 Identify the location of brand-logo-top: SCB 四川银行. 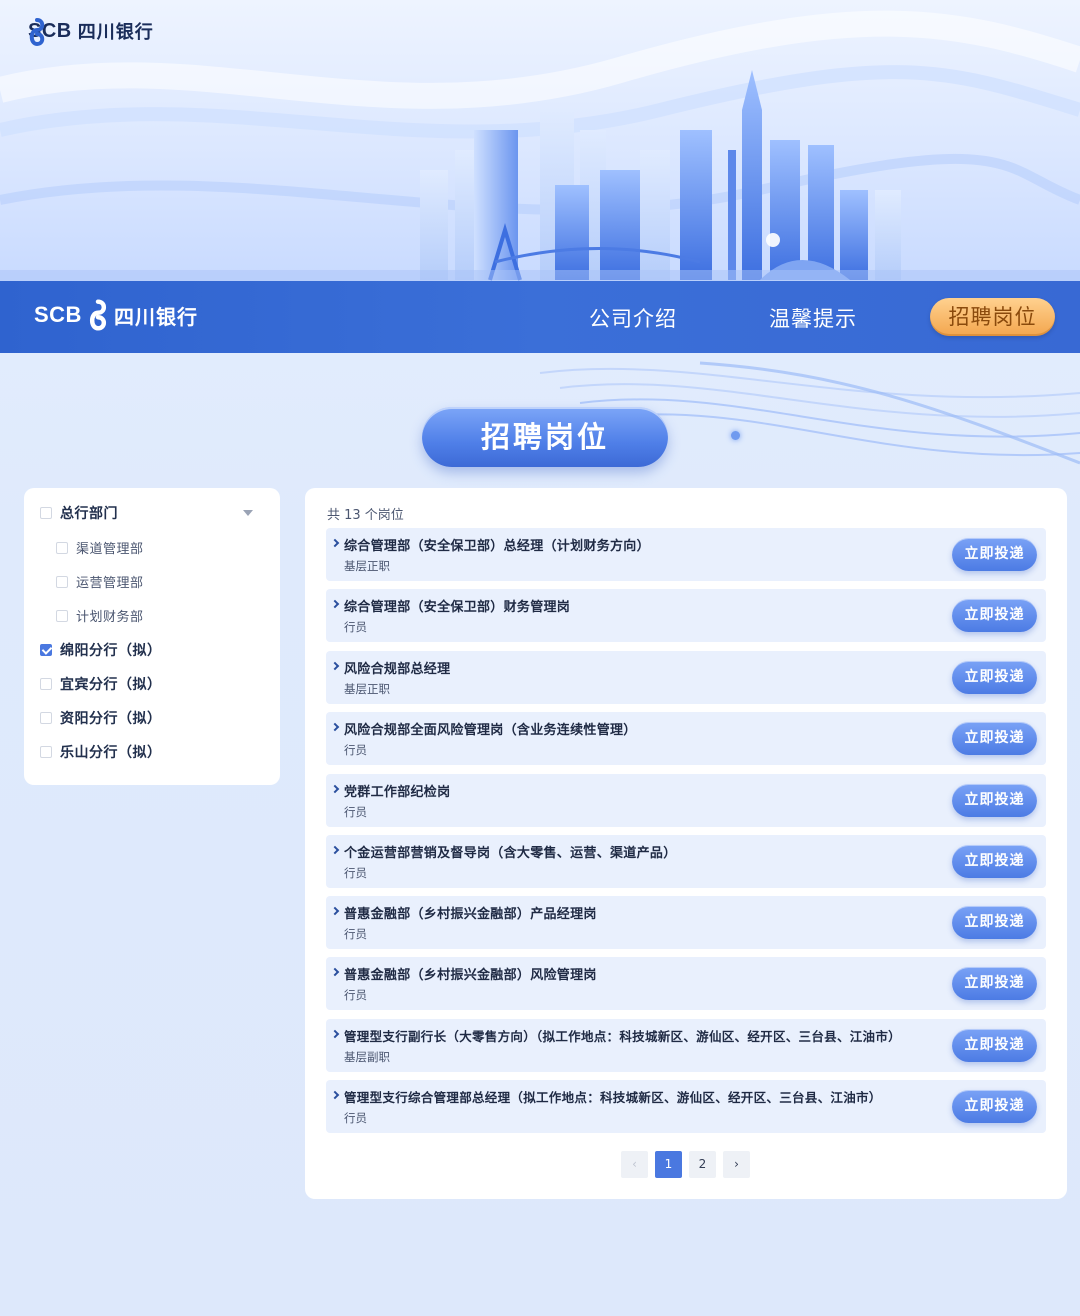
(91, 32).